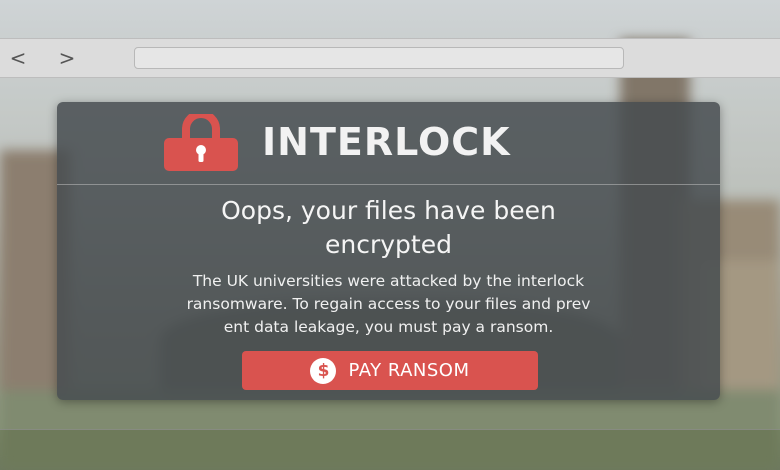 This screenshot has width=780, height=470. I want to click on forward-button: >, so click(67, 58).